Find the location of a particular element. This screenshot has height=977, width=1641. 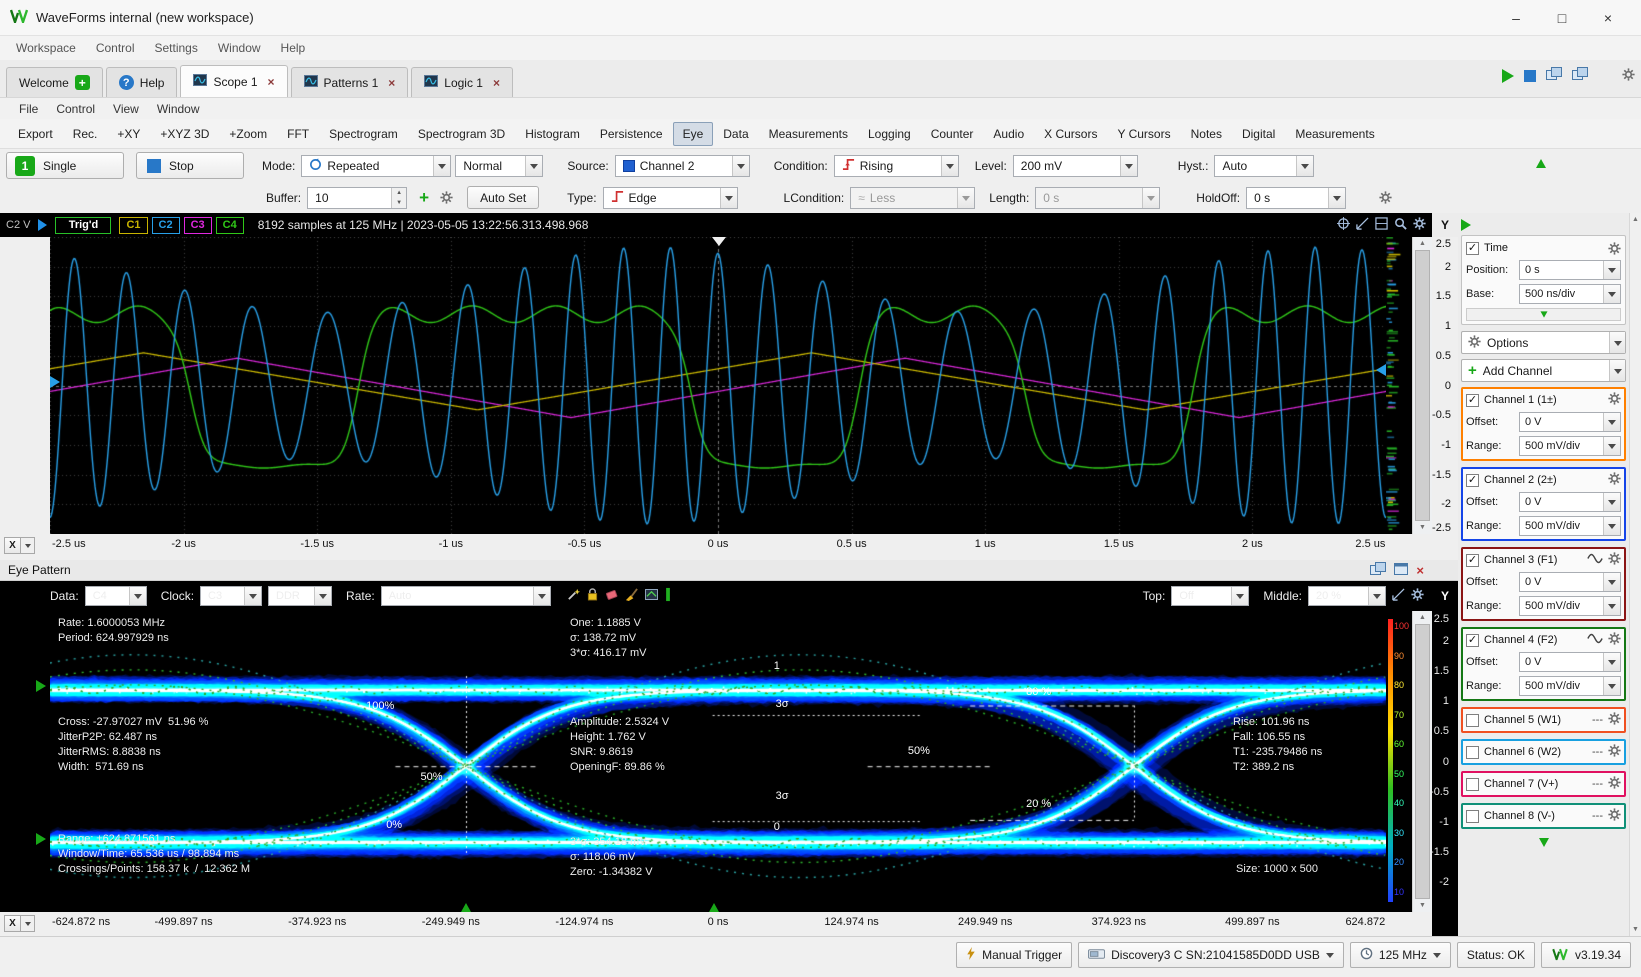

scope-menu-control: Control is located at coordinates (75, 109).